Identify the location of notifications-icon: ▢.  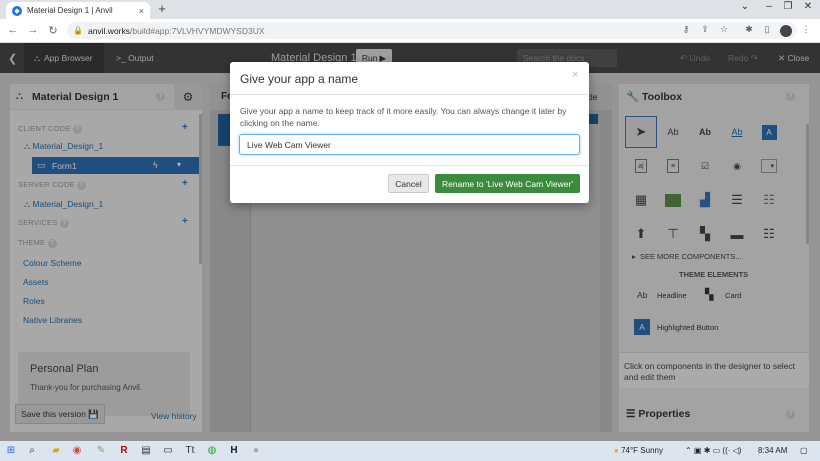
(804, 450).